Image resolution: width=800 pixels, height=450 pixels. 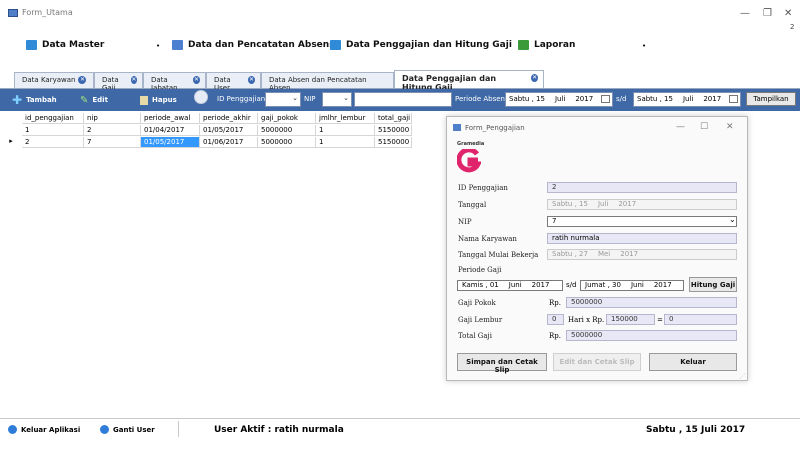 What do you see at coordinates (457, 127) in the screenshot?
I see `dialog-app-icon` at bounding box center [457, 127].